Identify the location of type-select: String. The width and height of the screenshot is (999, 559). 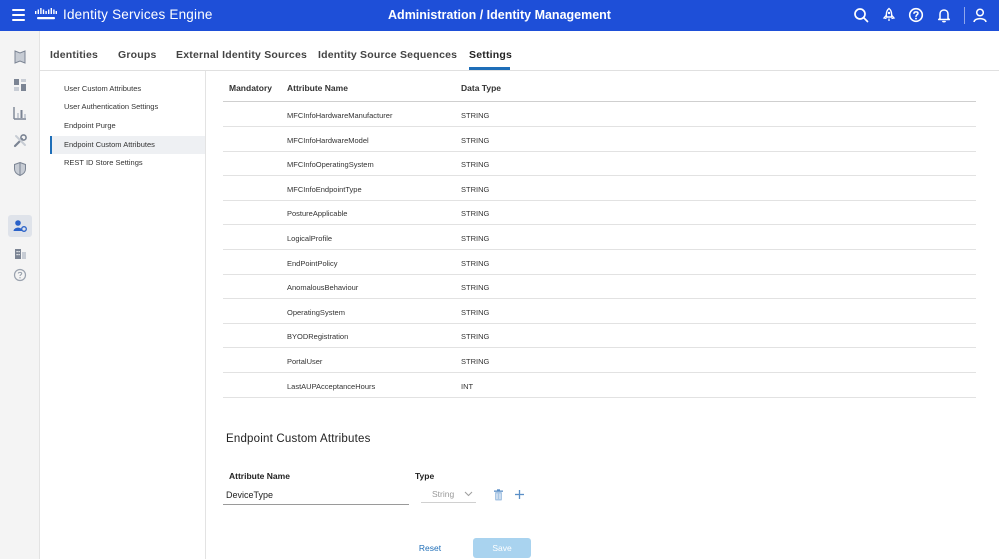
(448, 495).